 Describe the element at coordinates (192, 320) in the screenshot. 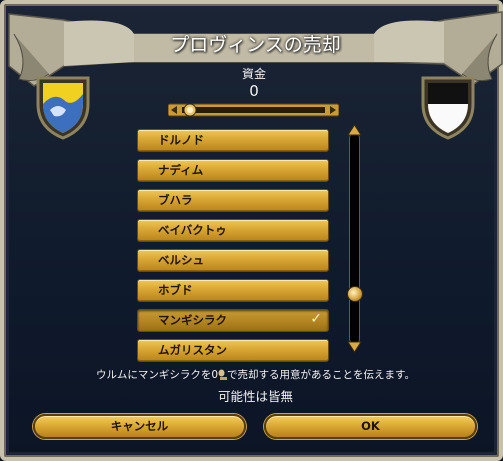

I see `province-label: マンギシラク` at that location.